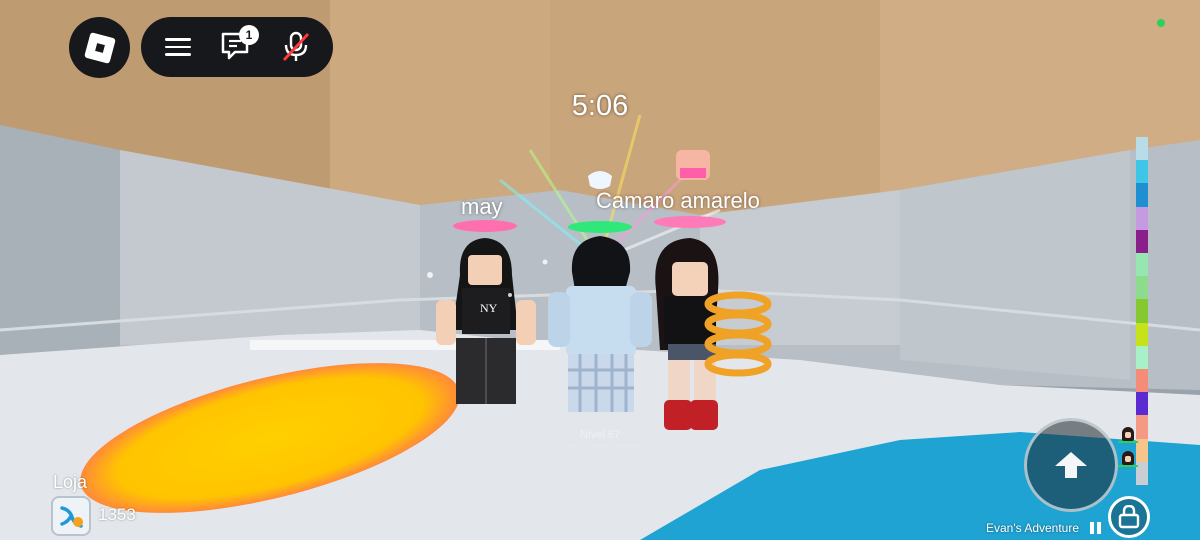 The height and width of the screenshot is (540, 1200). What do you see at coordinates (678, 200) in the screenshot?
I see `player-nametag-center: Camaro amarelo` at bounding box center [678, 200].